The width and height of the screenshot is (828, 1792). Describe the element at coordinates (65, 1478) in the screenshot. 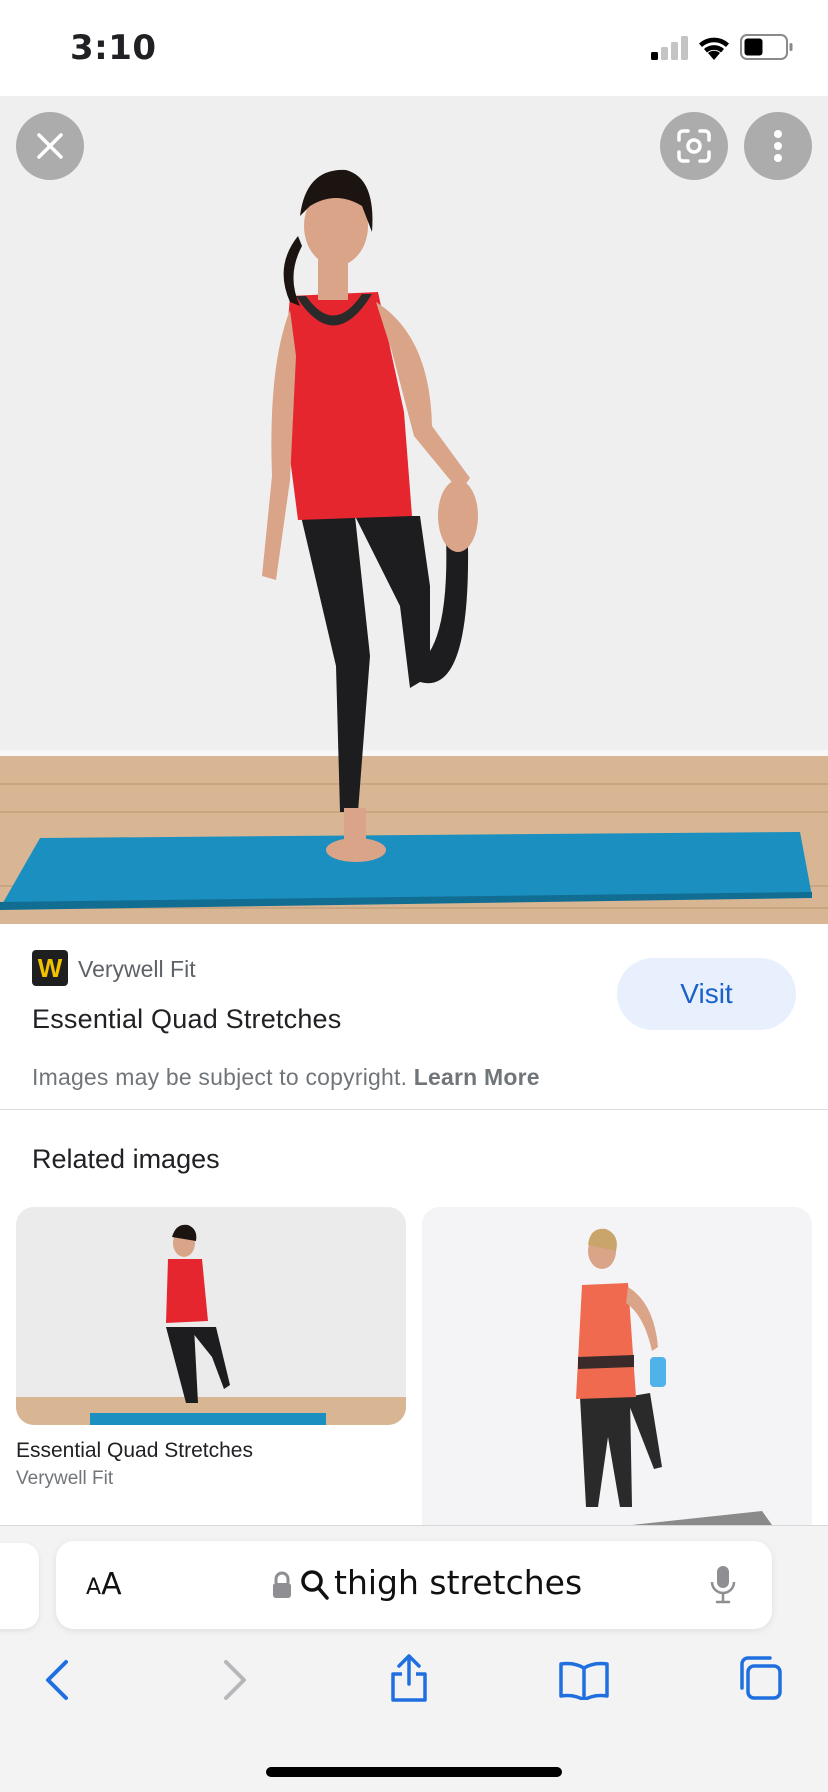

I see `related-image-1-source: Verywell Fit` at that location.